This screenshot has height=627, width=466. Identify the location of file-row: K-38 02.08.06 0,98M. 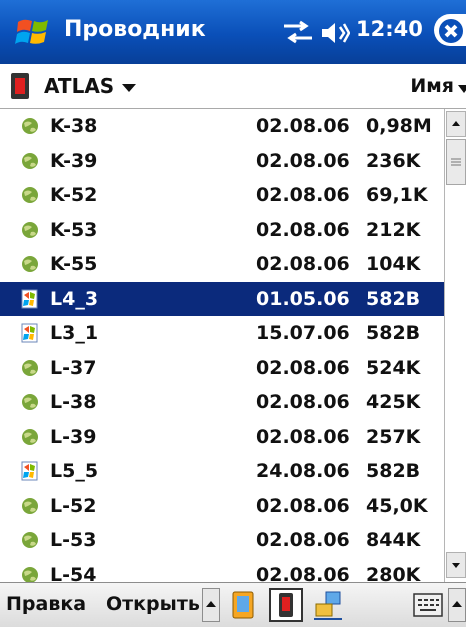
(222, 126).